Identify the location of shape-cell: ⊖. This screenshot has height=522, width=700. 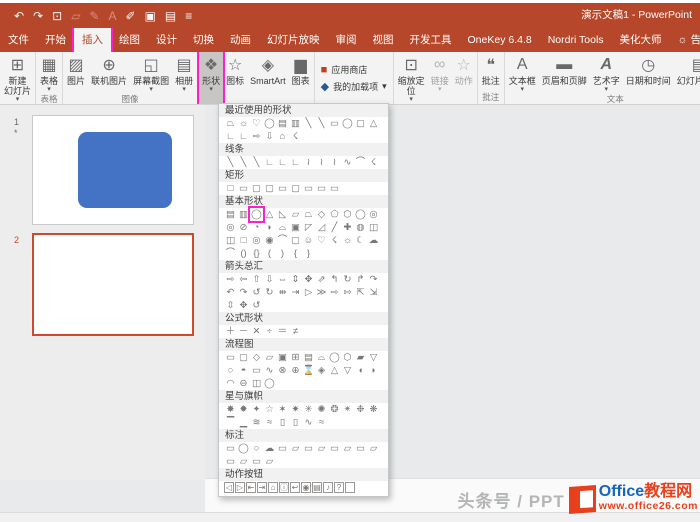
(243, 383).